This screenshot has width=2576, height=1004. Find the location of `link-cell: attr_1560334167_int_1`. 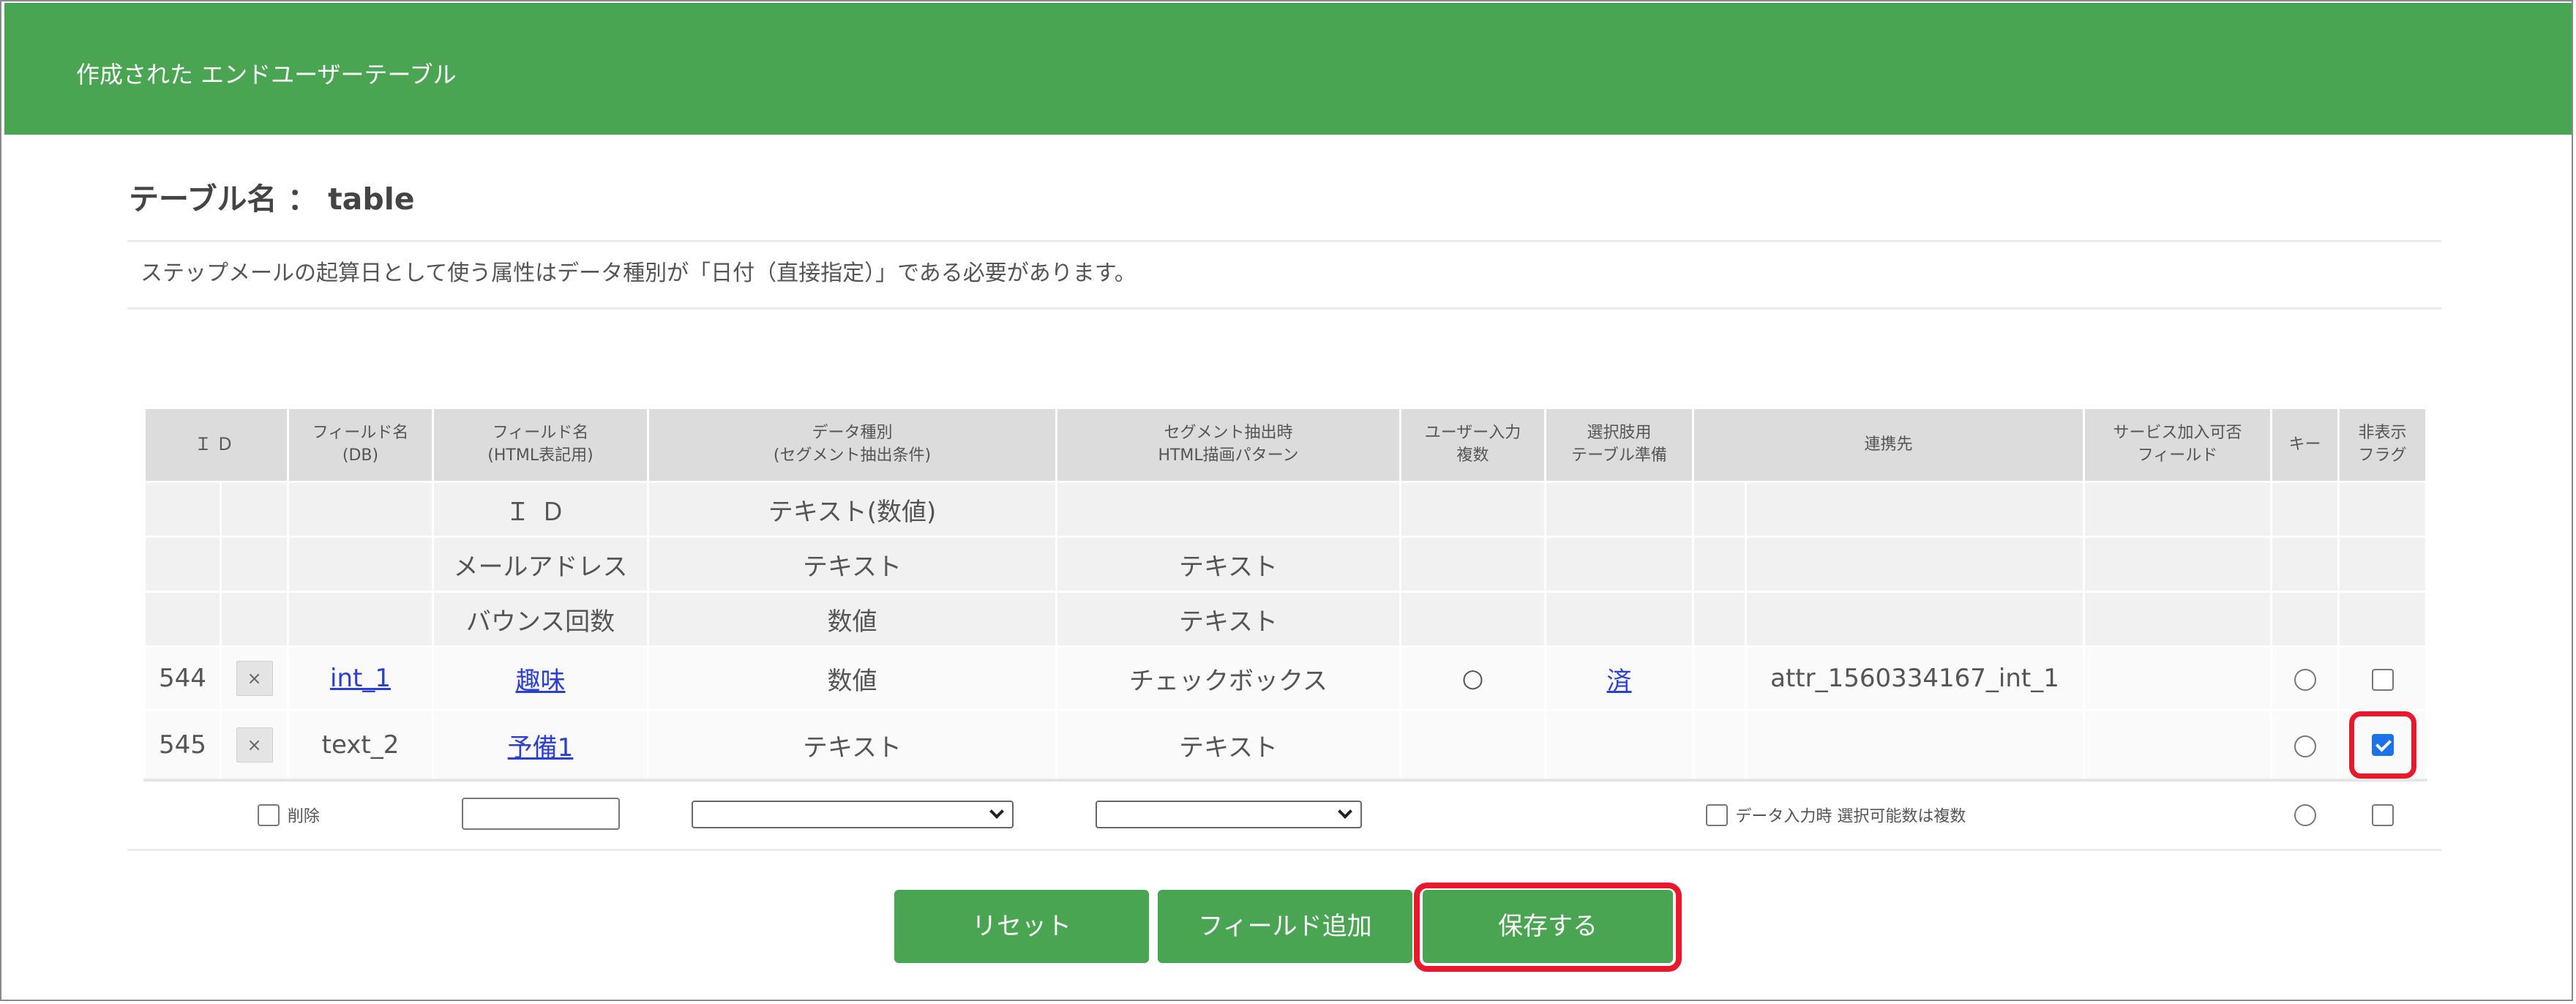

link-cell: attr_1560334167_int_1 is located at coordinates (1915, 678).